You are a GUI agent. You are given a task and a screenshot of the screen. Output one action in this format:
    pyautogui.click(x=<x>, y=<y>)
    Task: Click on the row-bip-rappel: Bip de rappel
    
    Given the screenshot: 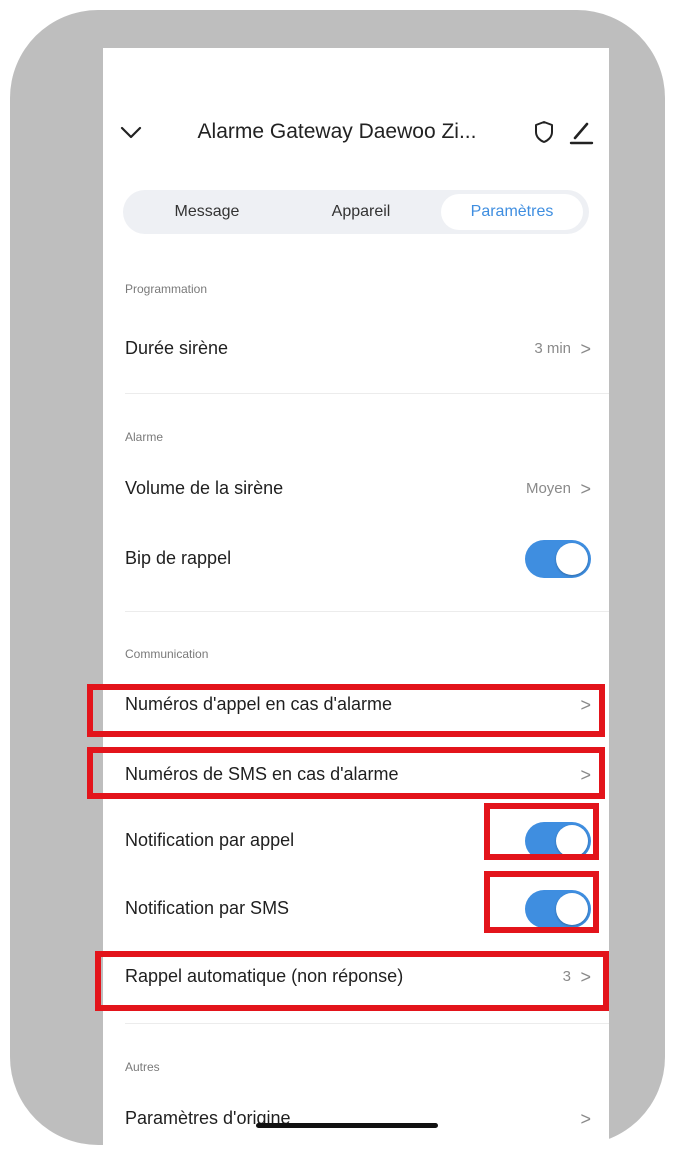 What is the action you would take?
    pyautogui.click(x=356, y=560)
    